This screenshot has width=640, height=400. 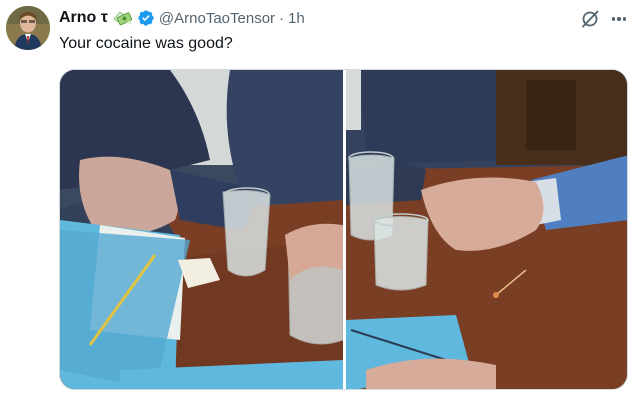 I want to click on tweet-header: Arno τ @ArnoTaoTensor · 1h, so click(x=182, y=18).